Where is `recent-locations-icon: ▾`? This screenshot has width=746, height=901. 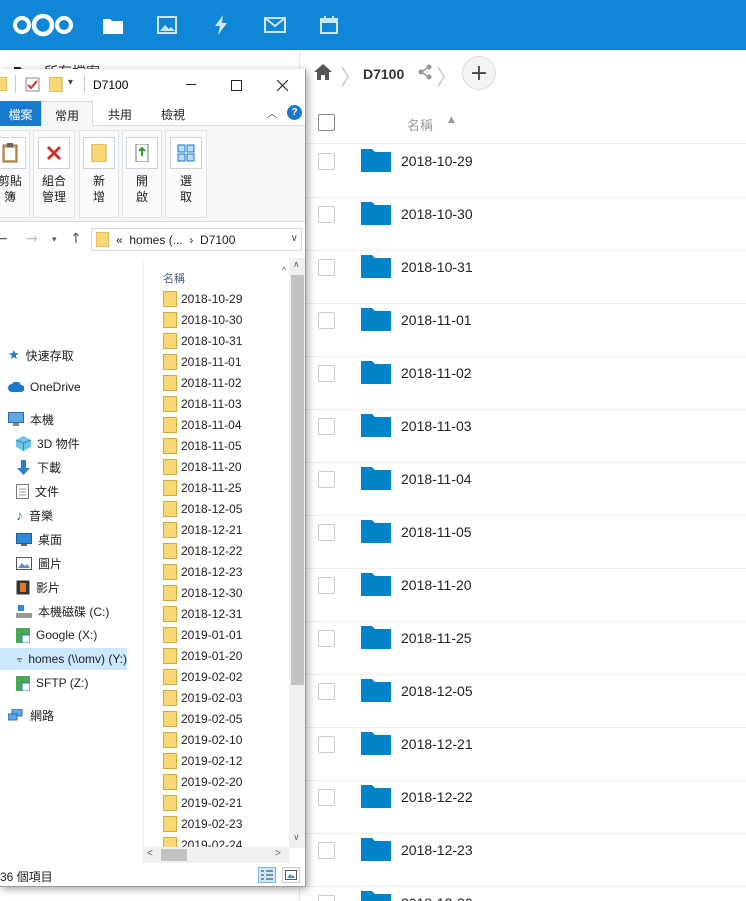
recent-locations-icon: ▾ is located at coordinates (54, 240).